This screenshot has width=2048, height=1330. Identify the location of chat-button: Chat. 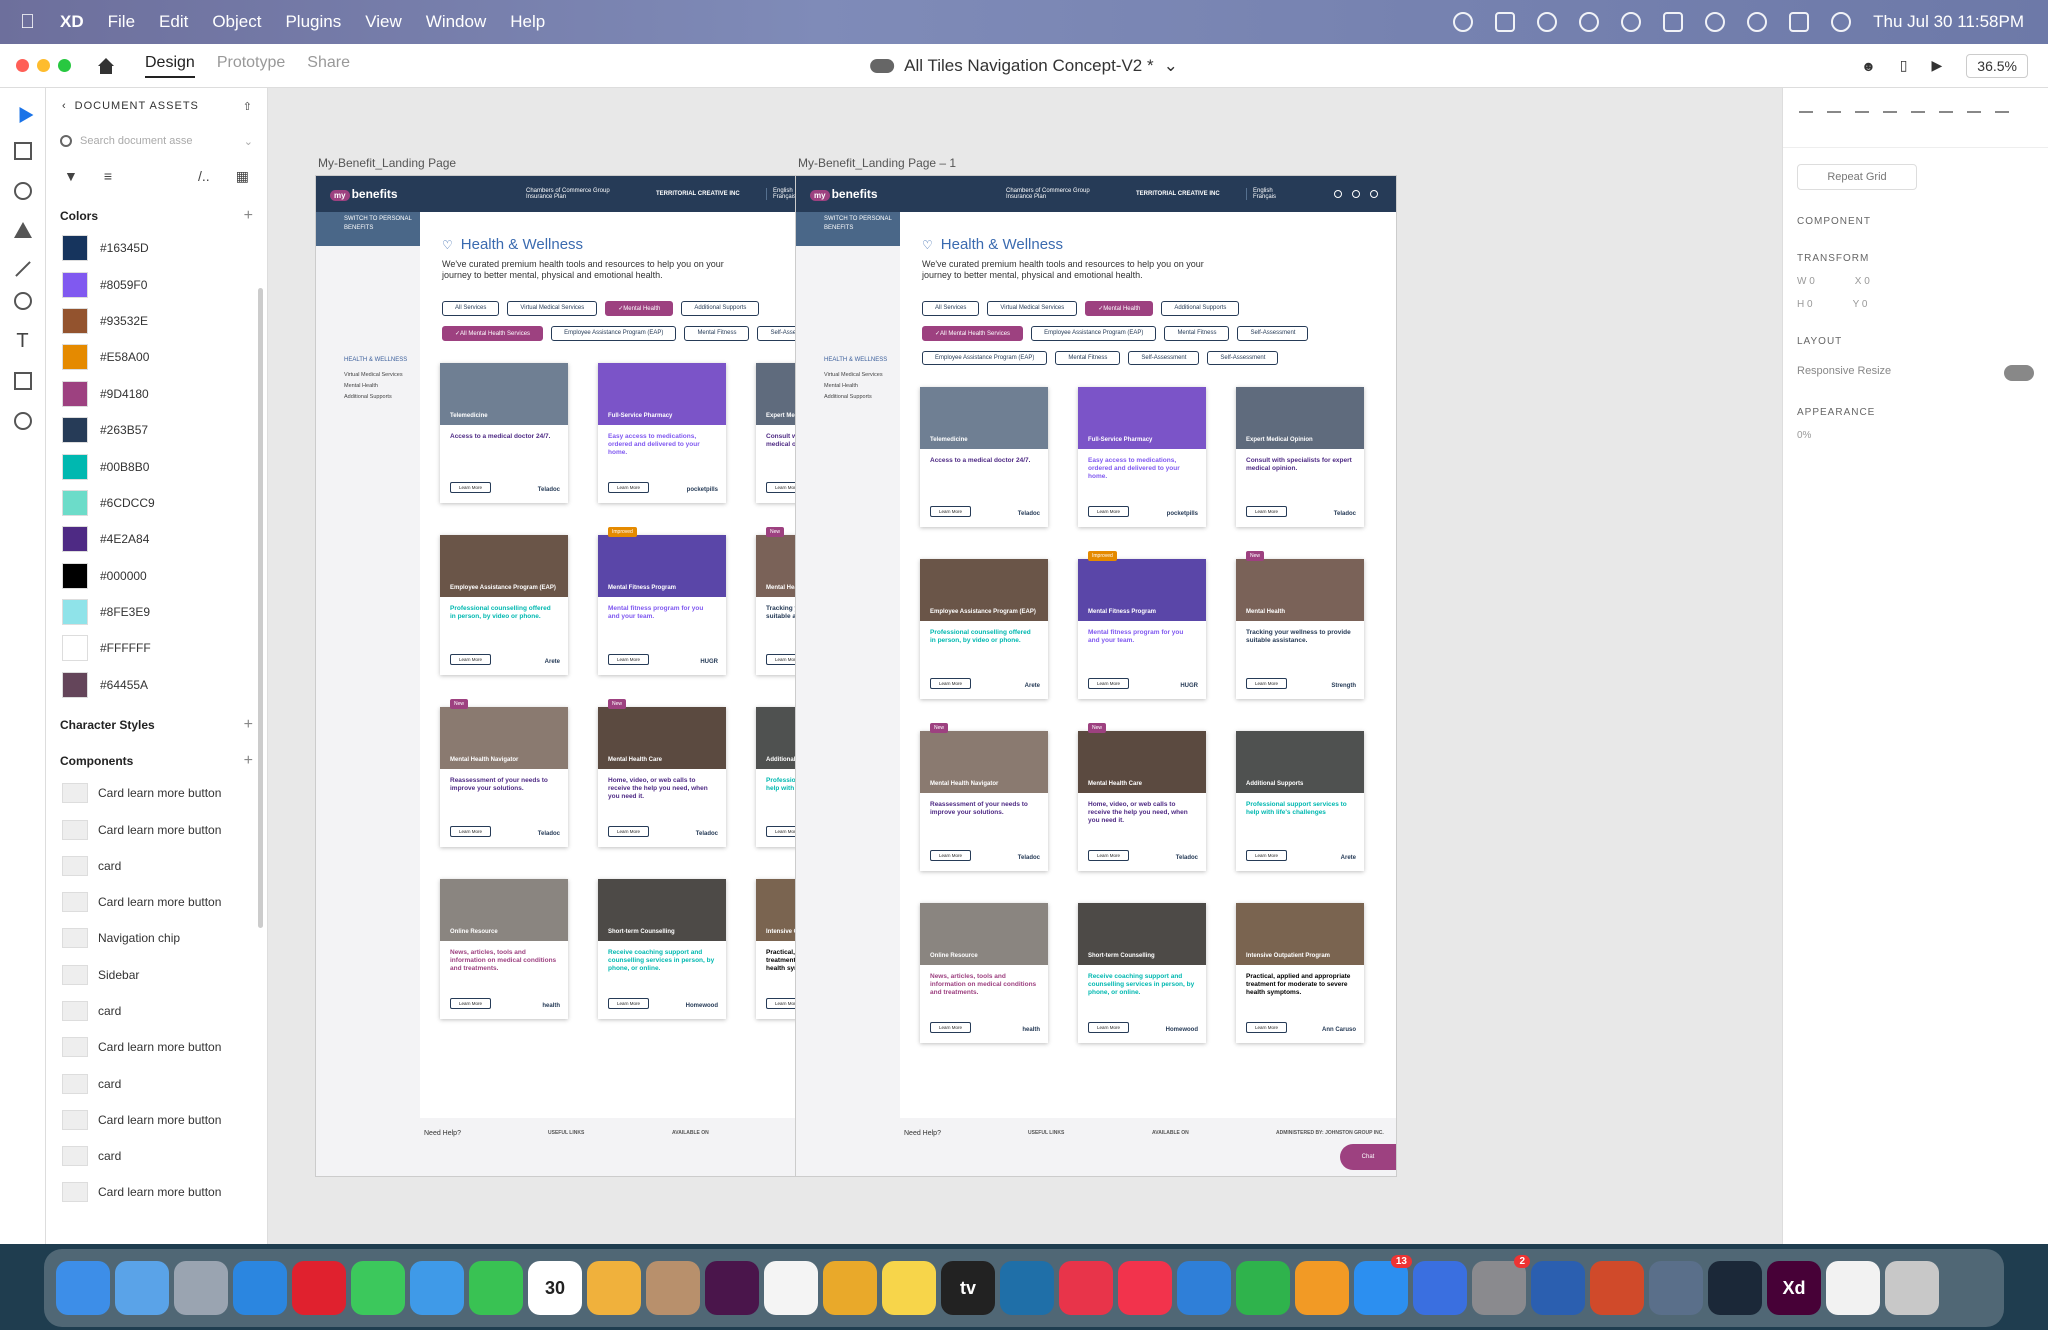
(1368, 1157).